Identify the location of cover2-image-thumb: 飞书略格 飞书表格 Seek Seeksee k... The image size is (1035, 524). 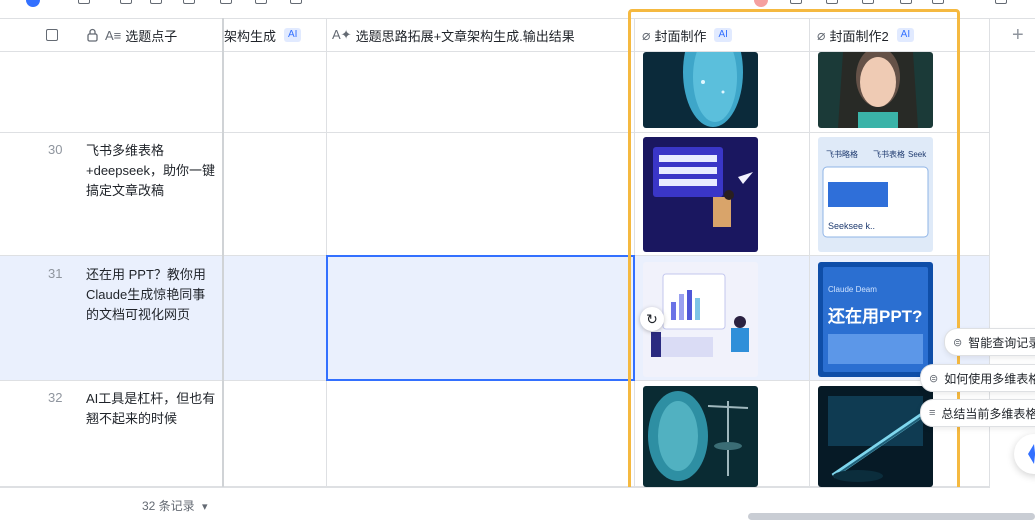
(875, 194).